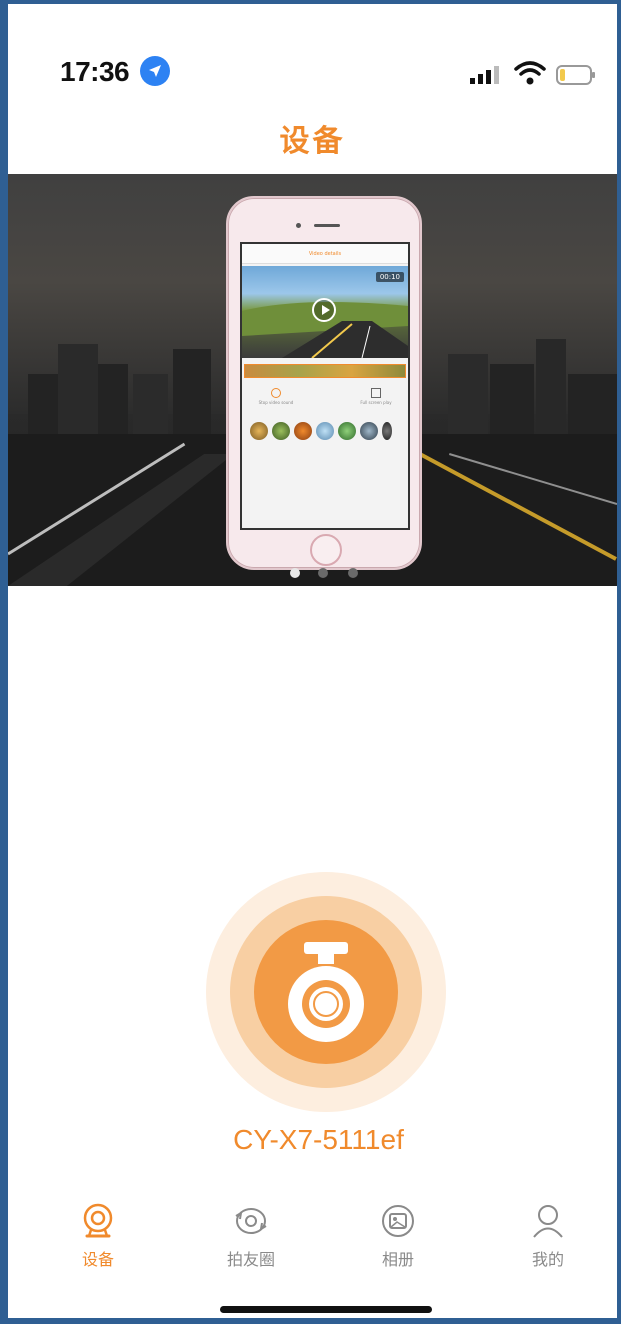  I want to click on dashcam-icon, so click(326, 992).